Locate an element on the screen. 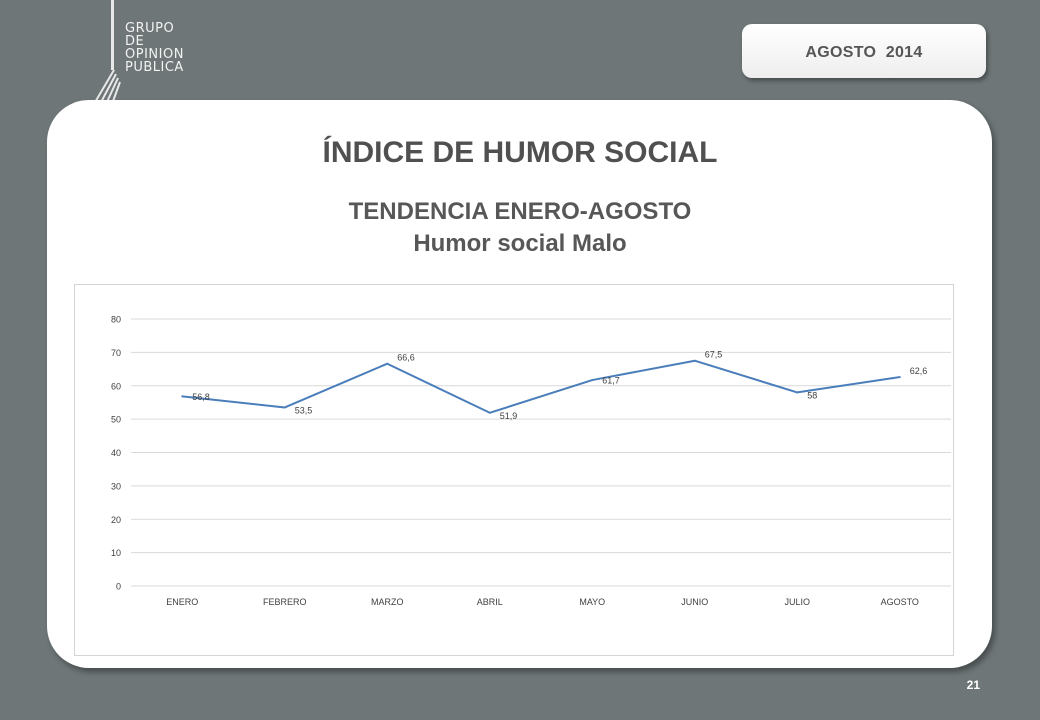  date-label: AGOSTO 2014 is located at coordinates (864, 52).